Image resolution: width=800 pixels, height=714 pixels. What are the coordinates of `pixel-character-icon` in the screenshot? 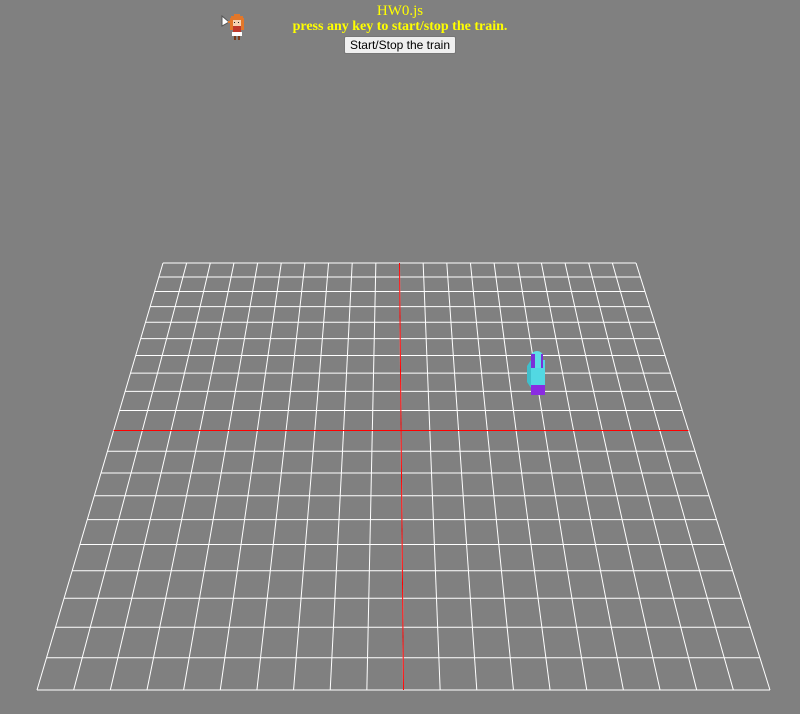 It's located at (232, 27).